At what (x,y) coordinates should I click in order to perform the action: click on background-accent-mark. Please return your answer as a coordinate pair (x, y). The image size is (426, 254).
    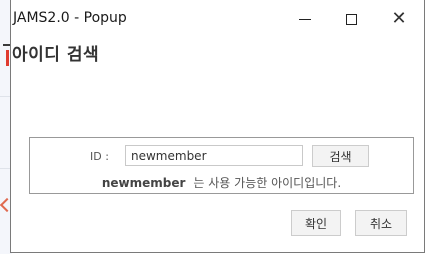
    Looking at the image, I should click on (7, 58).